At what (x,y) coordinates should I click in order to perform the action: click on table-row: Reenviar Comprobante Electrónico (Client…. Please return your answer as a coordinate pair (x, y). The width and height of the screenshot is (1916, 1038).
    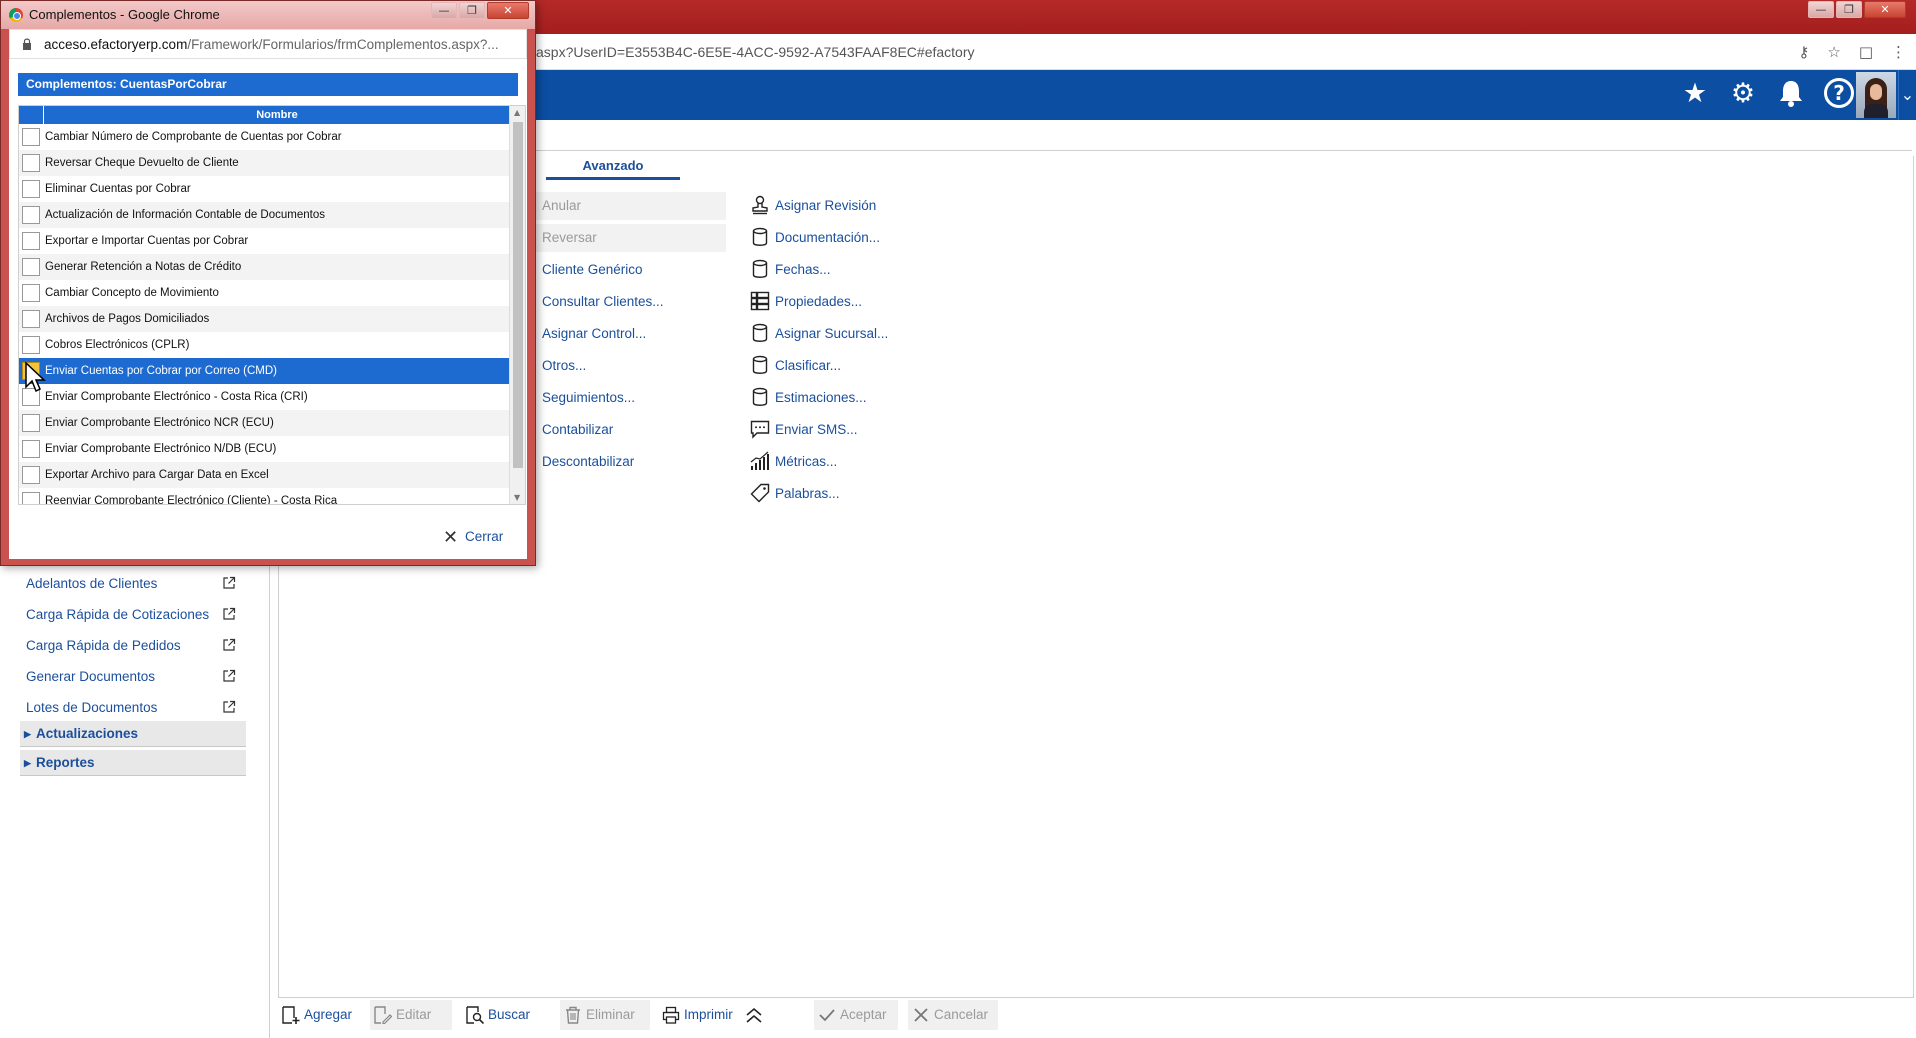
    Looking at the image, I should click on (264, 496).